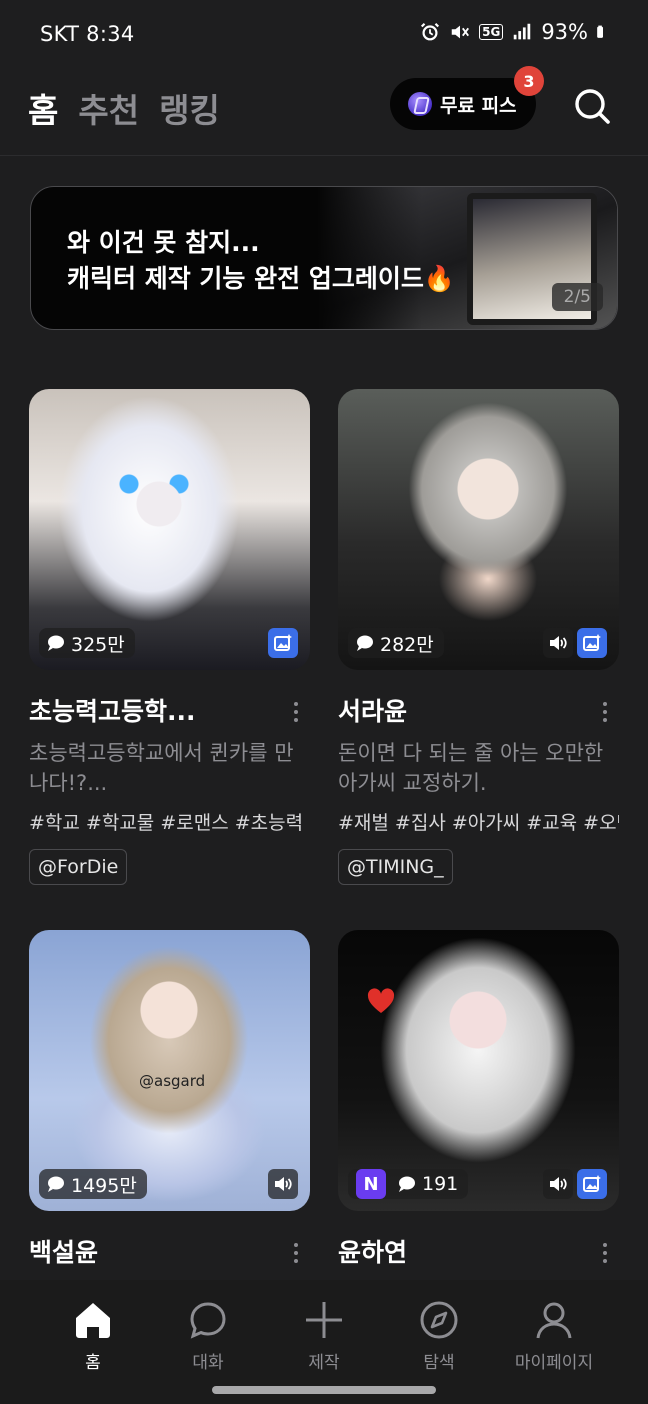  I want to click on promo-banner: 와 이건 못 참지... 캐릭터 제작 기능 완전 업그레이드🔥 2/5, so click(324, 258).